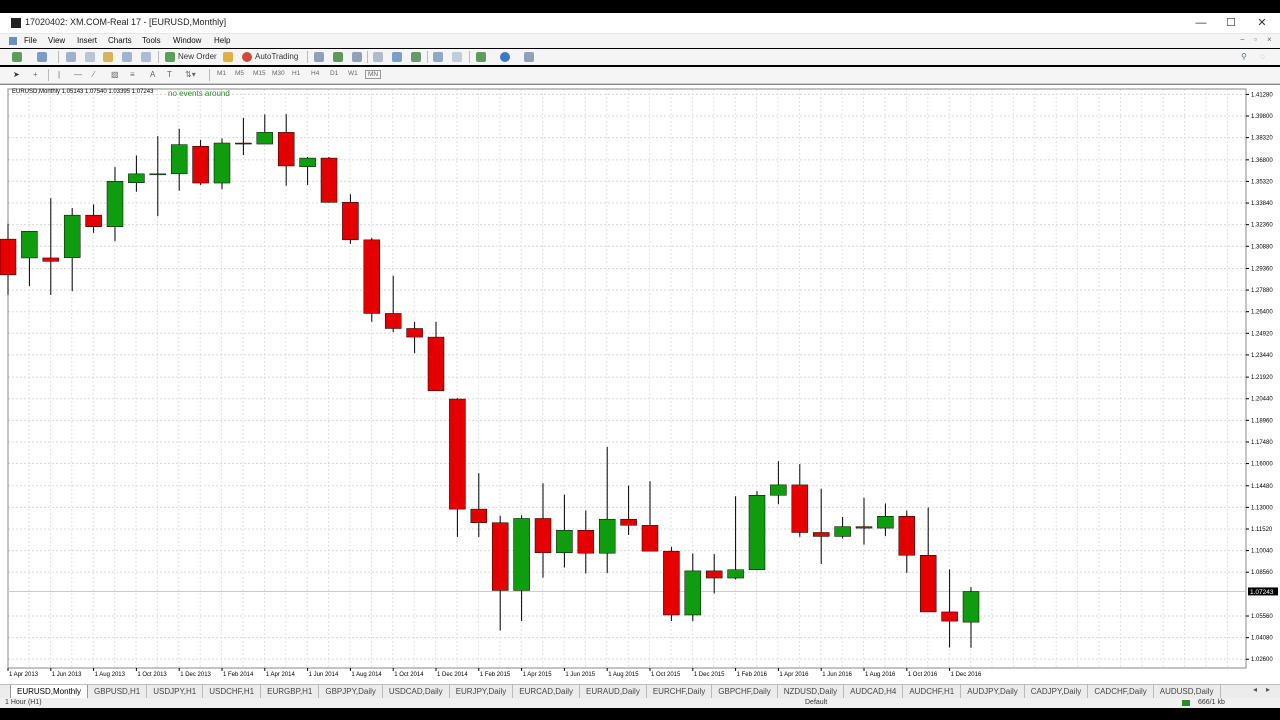 This screenshot has height=720, width=1280. Describe the element at coordinates (547, 691) in the screenshot. I see `chart-tab: EURCAD,Daily` at that location.